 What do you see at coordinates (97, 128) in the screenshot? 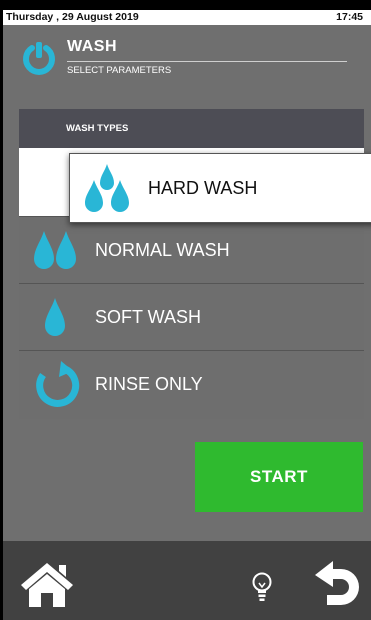
I see `wash-types-heading: WASH TYPES` at bounding box center [97, 128].